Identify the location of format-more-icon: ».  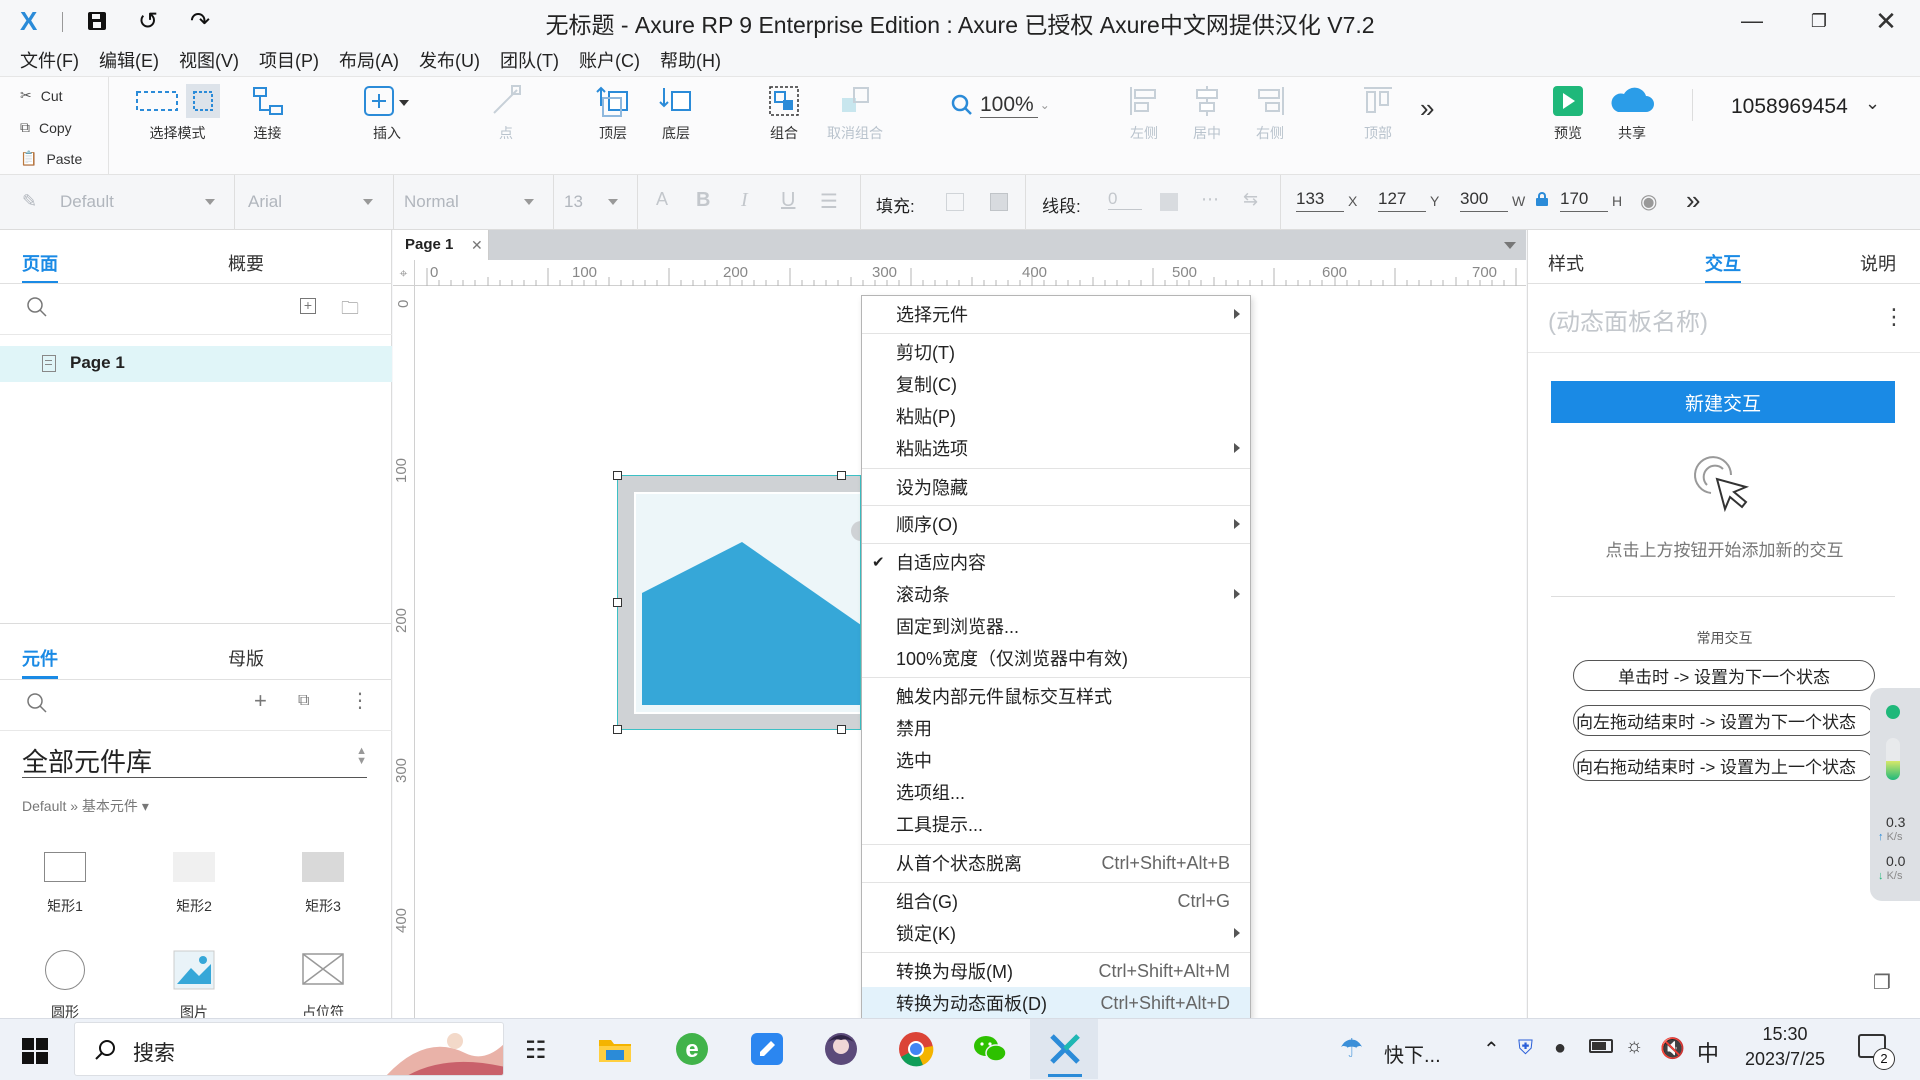
(1693, 200).